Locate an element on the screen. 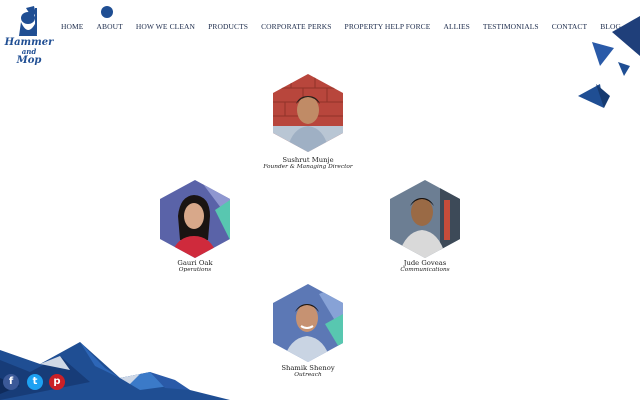  triangle-decoration-top-right is located at coordinates (609, 62).